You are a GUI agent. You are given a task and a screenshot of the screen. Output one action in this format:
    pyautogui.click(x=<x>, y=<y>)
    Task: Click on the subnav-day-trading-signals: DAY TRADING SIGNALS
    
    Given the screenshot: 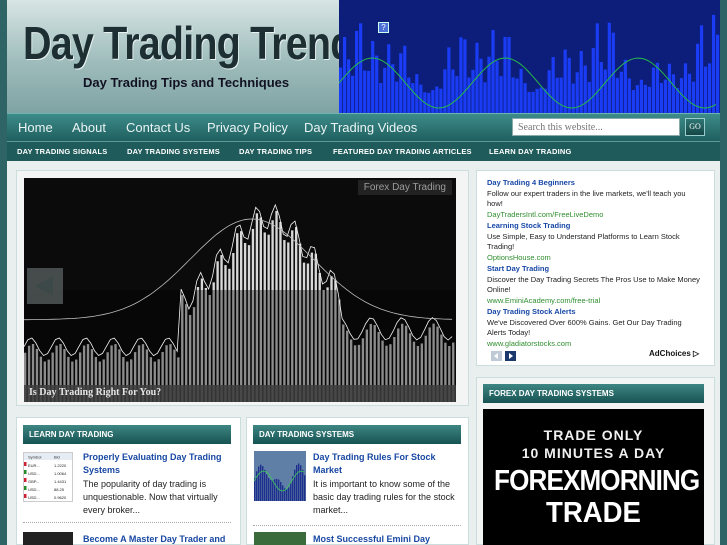 What is the action you would take?
    pyautogui.click(x=62, y=151)
    